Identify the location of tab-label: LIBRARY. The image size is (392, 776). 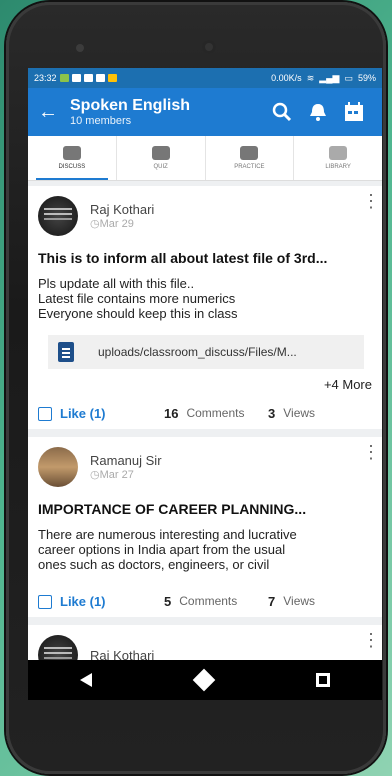
(338, 167).